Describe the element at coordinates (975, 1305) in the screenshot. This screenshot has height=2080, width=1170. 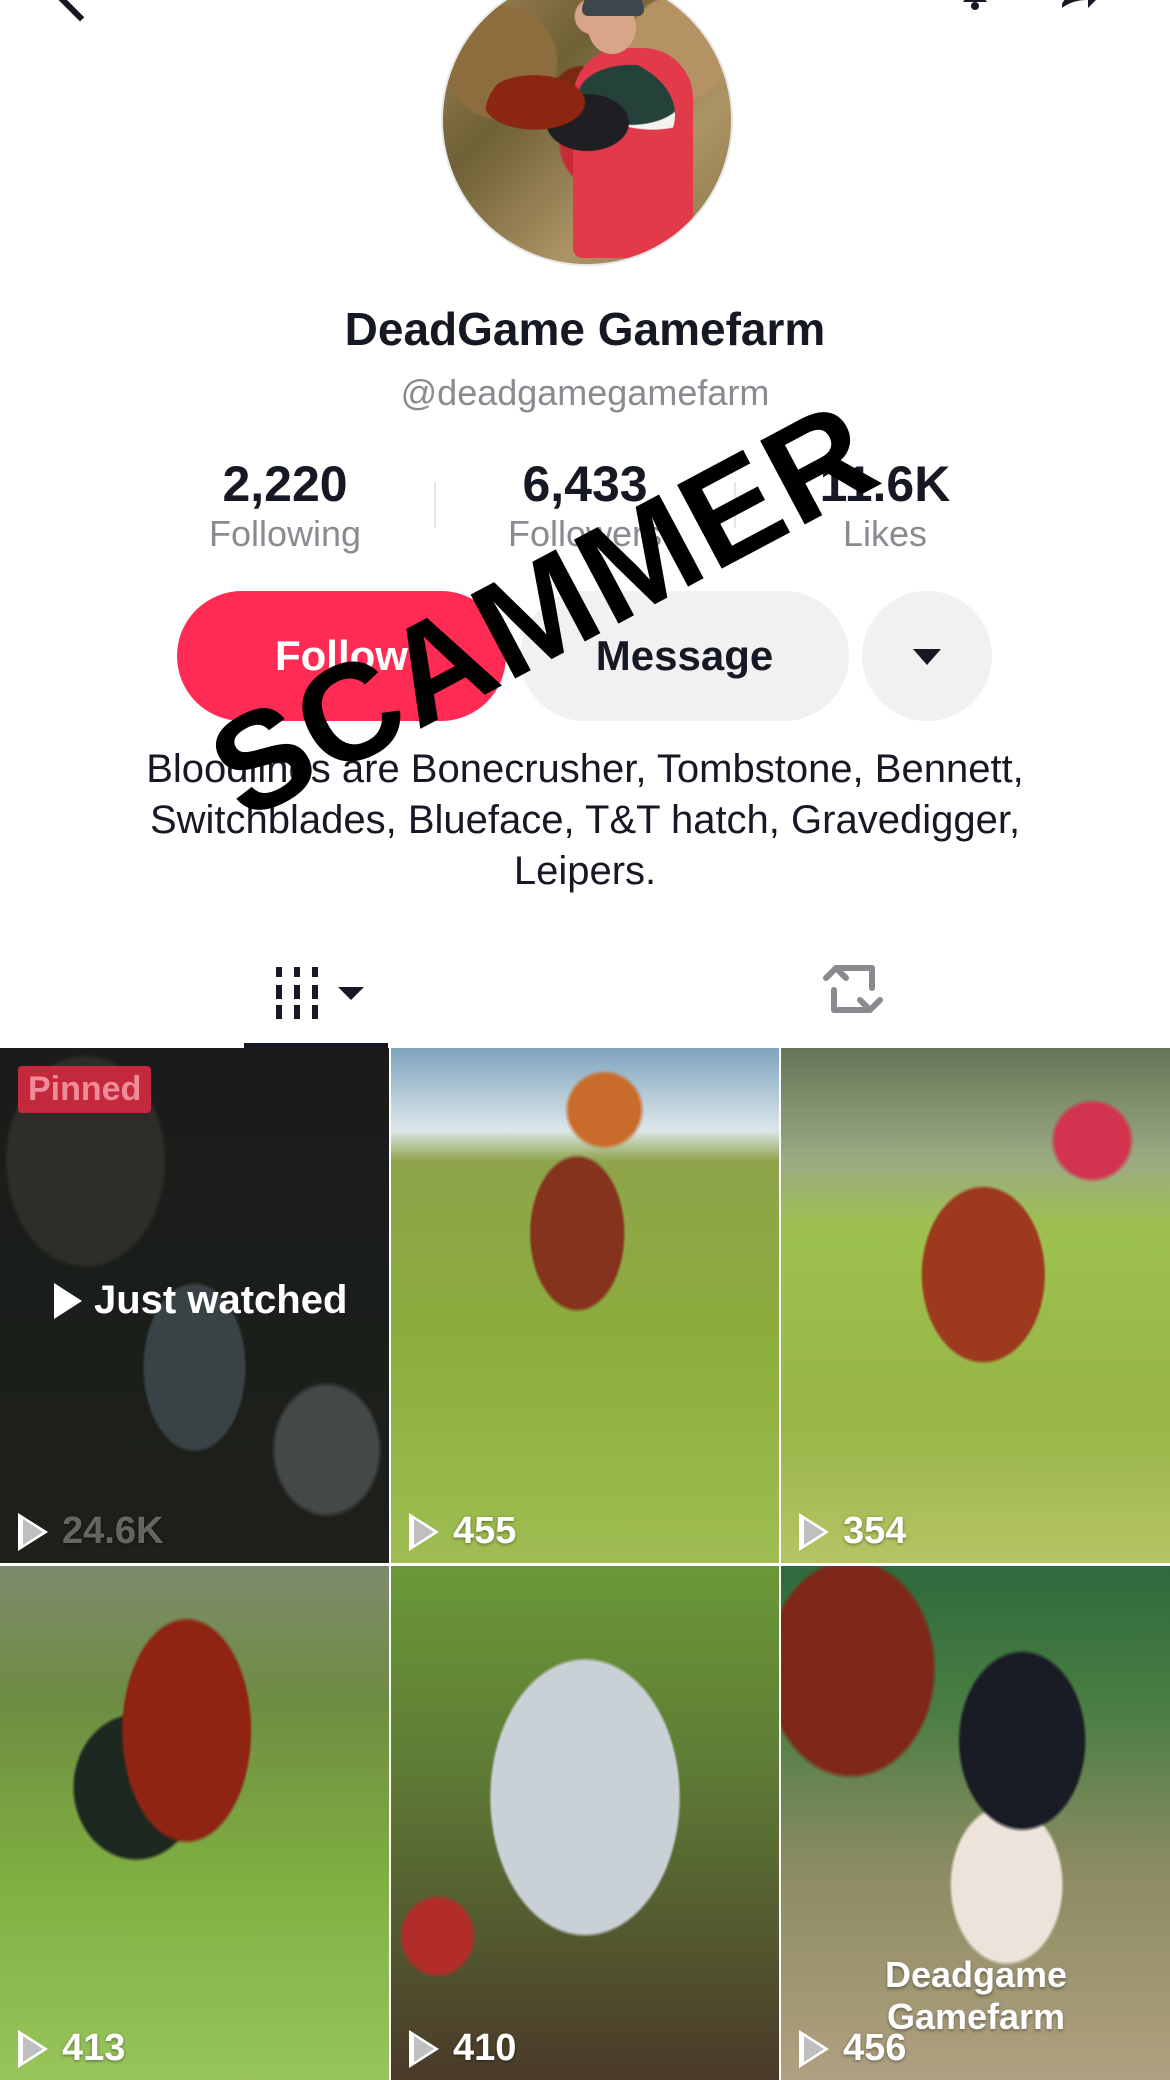
I see `video-tile-3: 354` at that location.